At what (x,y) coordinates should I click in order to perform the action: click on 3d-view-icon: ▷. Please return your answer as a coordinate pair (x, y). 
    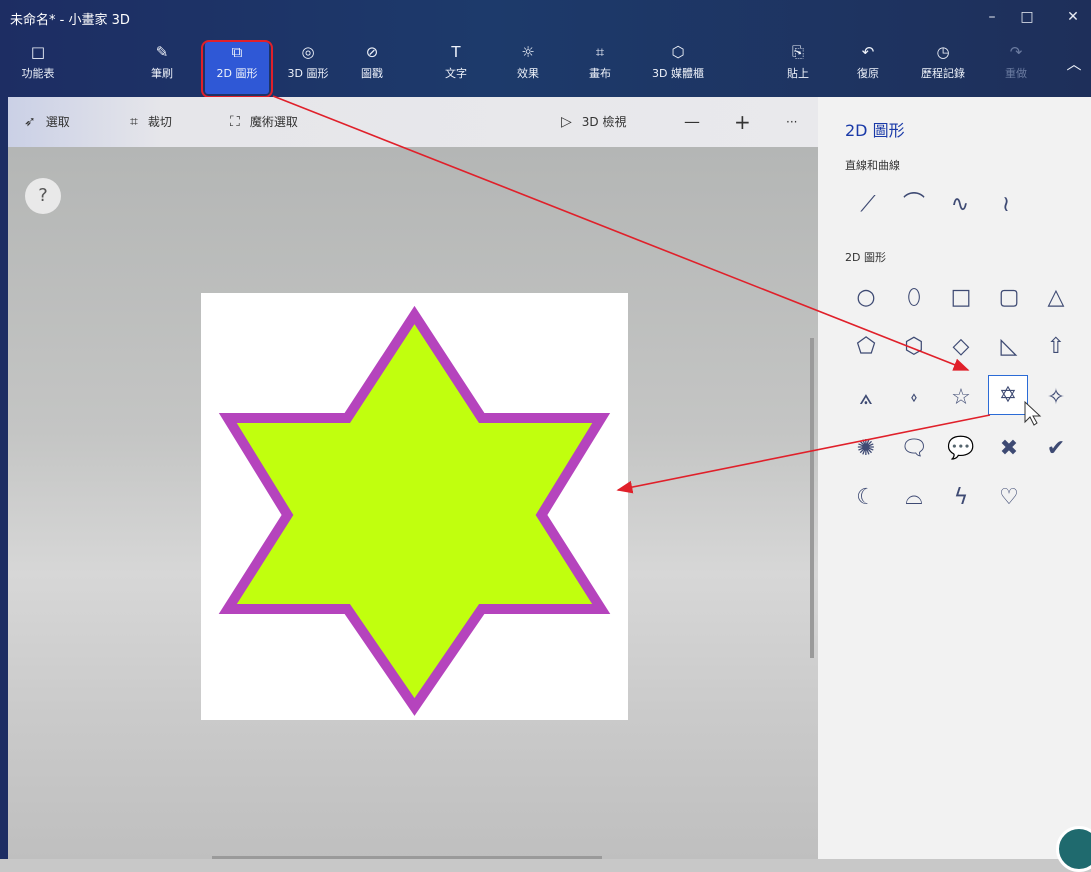
    Looking at the image, I should click on (566, 122).